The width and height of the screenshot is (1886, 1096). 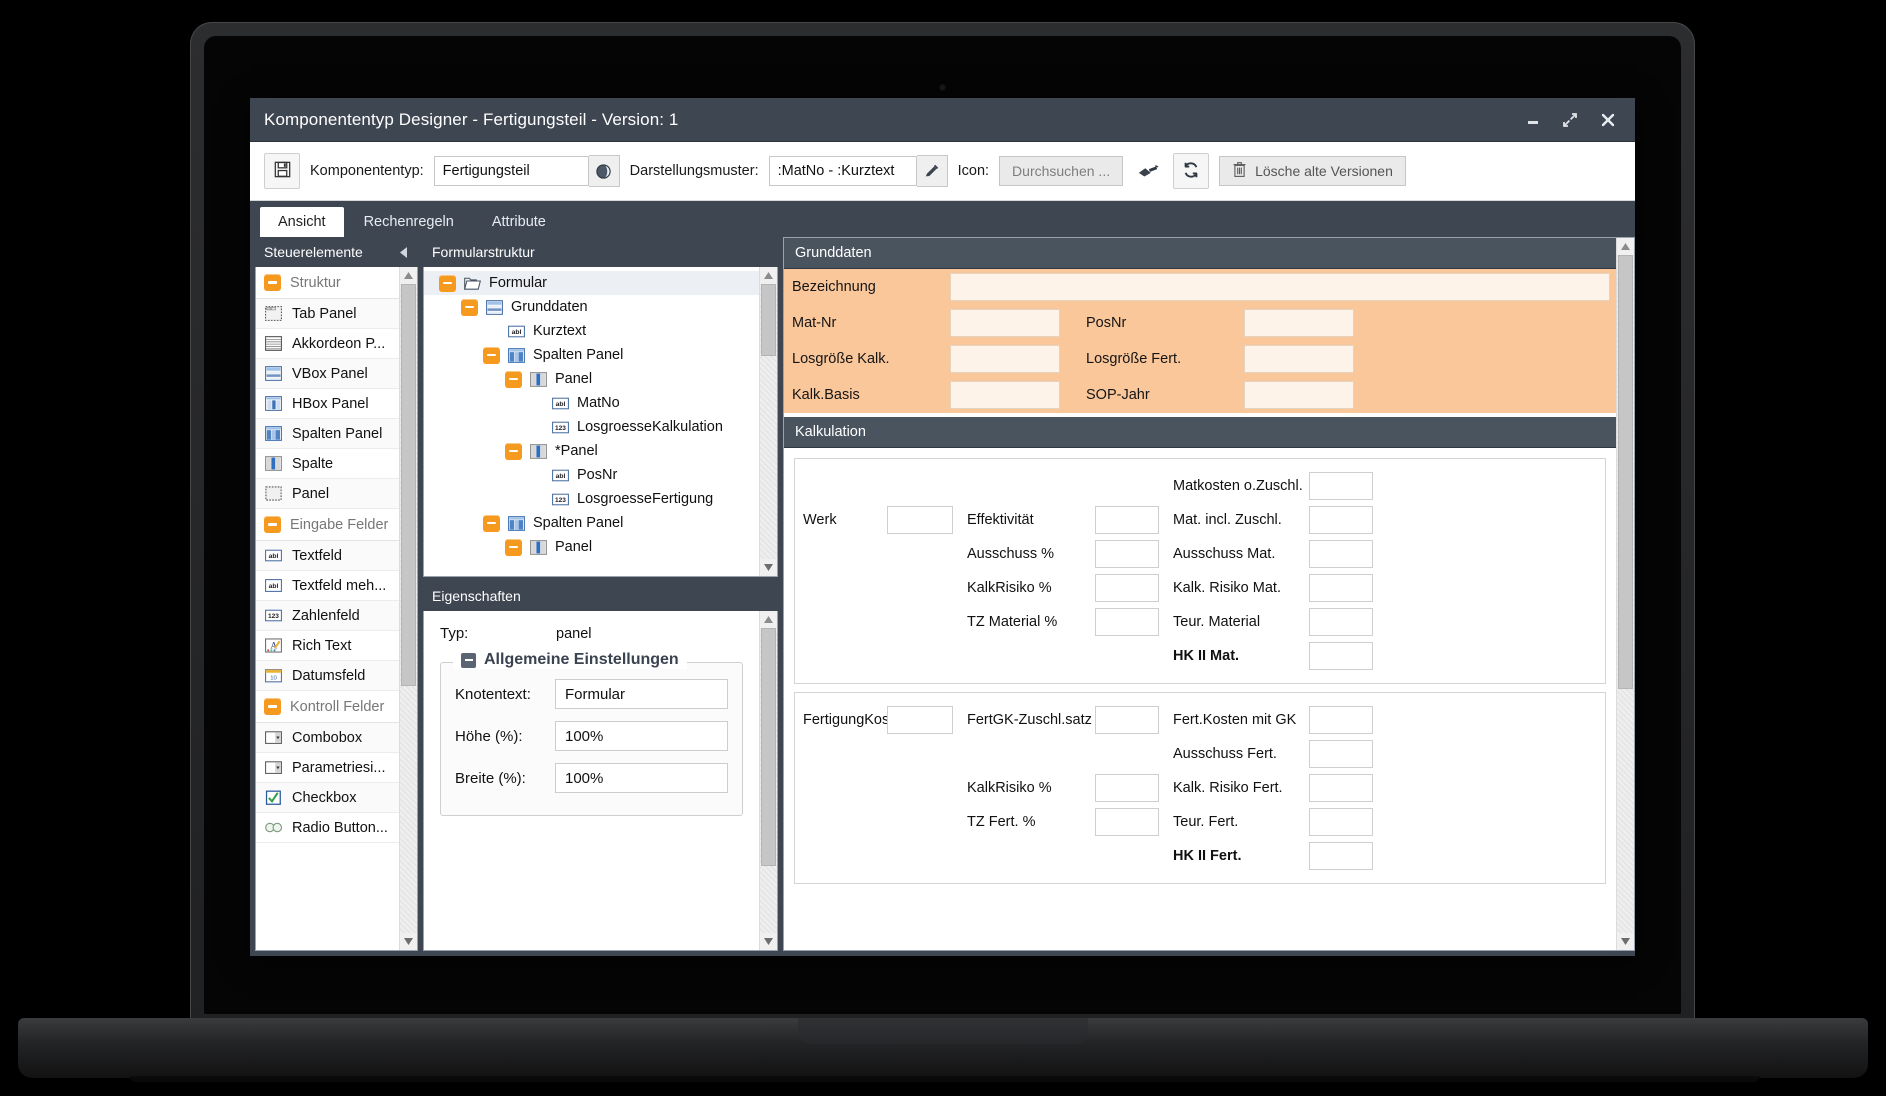 What do you see at coordinates (591, 331) in the screenshot?
I see `tree-node: abl Kurztext` at bounding box center [591, 331].